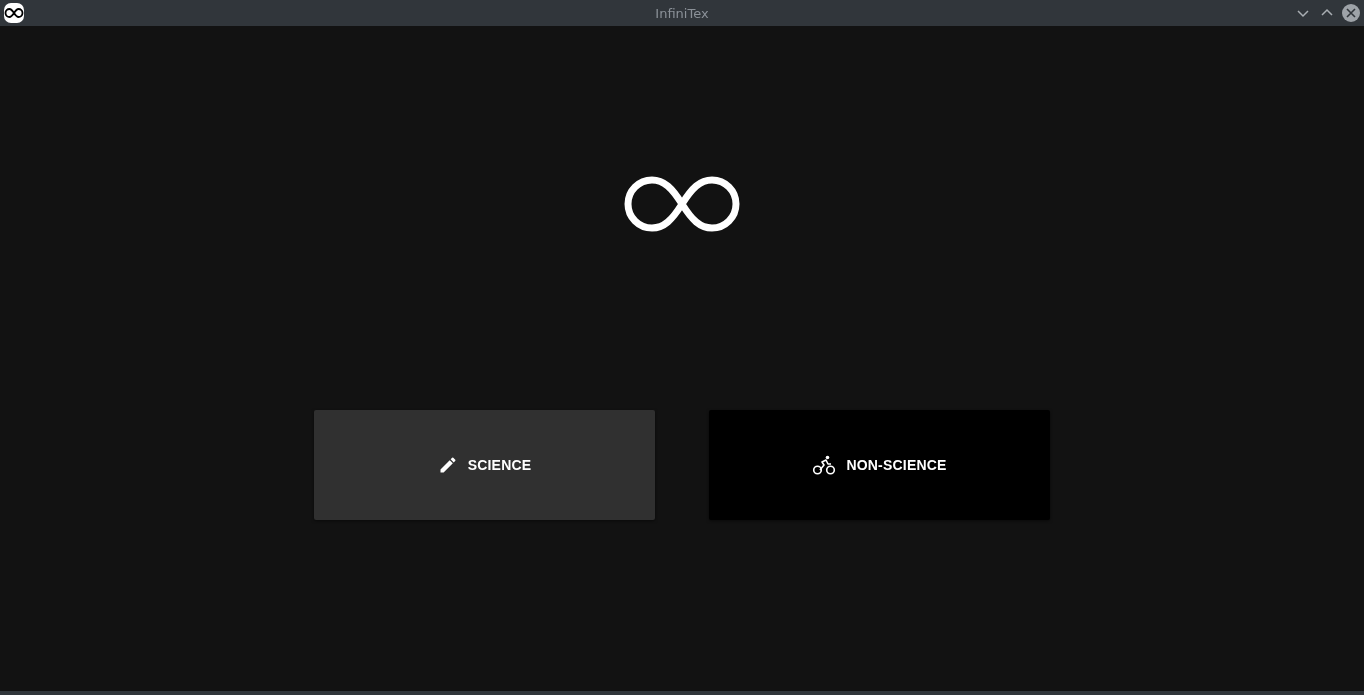  I want to click on close-icon, so click(1351, 13).